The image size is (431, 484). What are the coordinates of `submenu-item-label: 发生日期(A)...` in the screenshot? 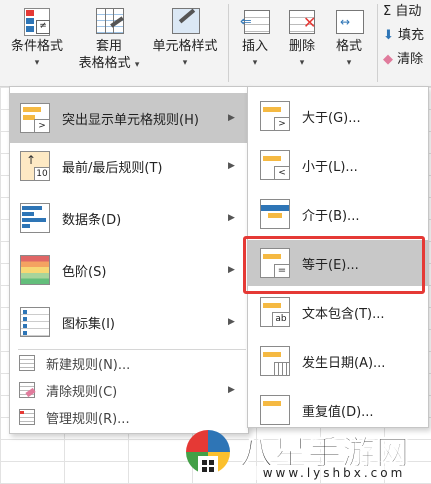 It's located at (344, 363).